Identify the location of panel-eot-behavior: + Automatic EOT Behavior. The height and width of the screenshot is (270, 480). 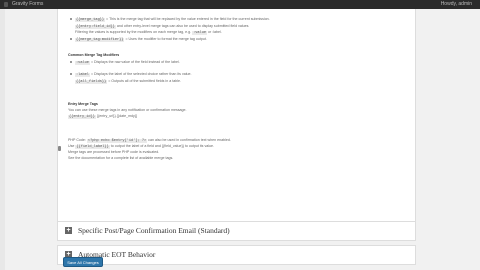
(236, 255).